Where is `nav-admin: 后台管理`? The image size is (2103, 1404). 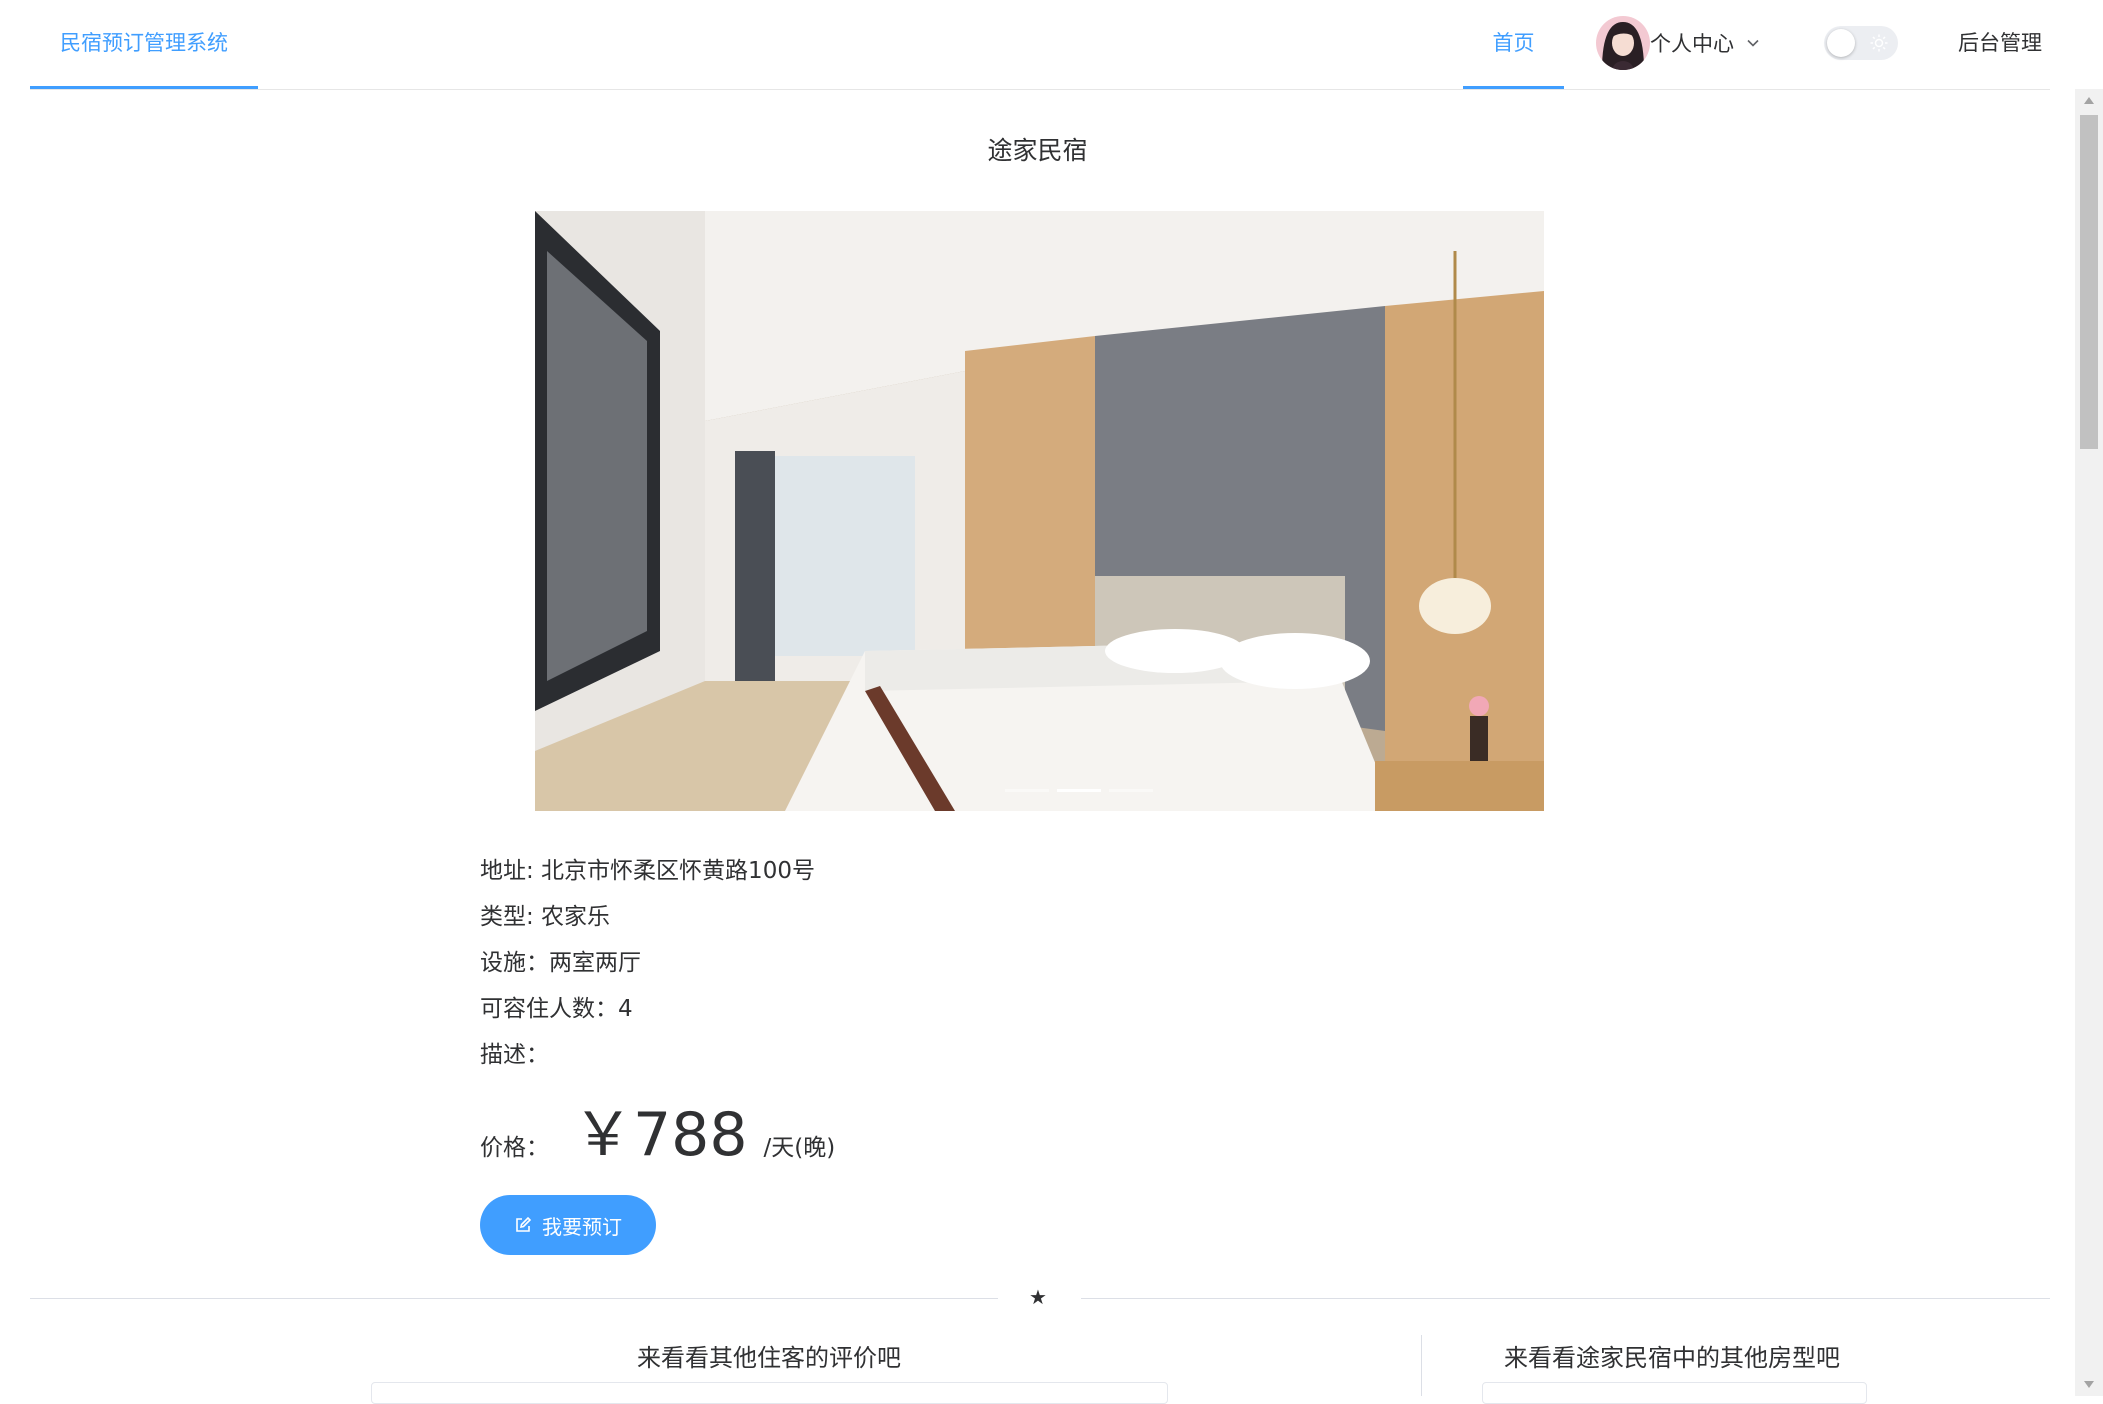
nav-admin: 后台管理 is located at coordinates (2000, 43).